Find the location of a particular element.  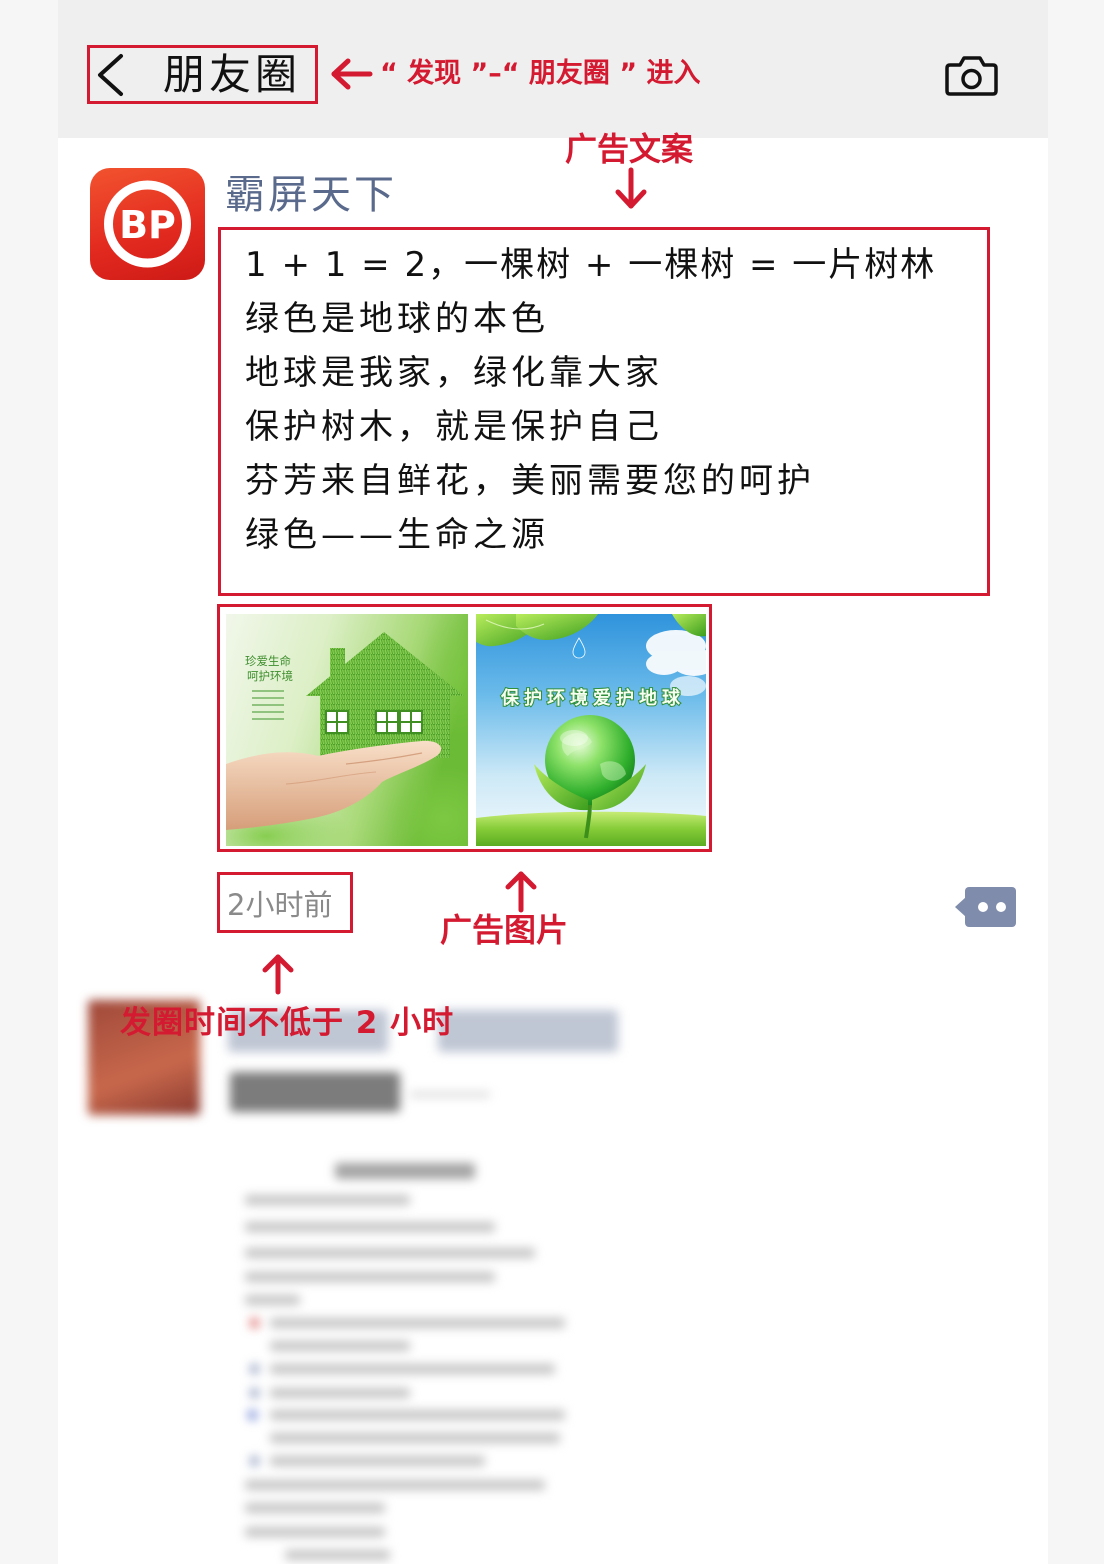

blurred-divider is located at coordinates (450, 1094).